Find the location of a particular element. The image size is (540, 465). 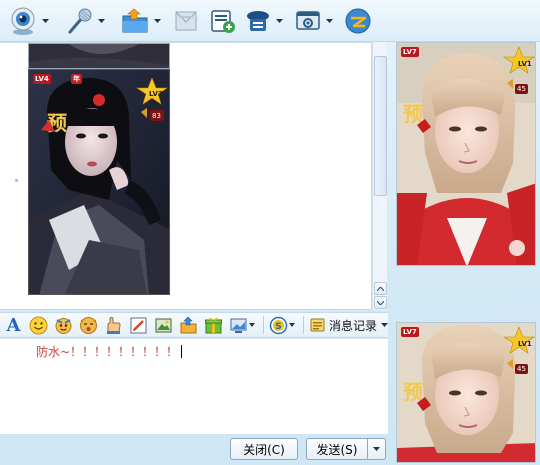

send-mail-button is located at coordinates (186, 21).